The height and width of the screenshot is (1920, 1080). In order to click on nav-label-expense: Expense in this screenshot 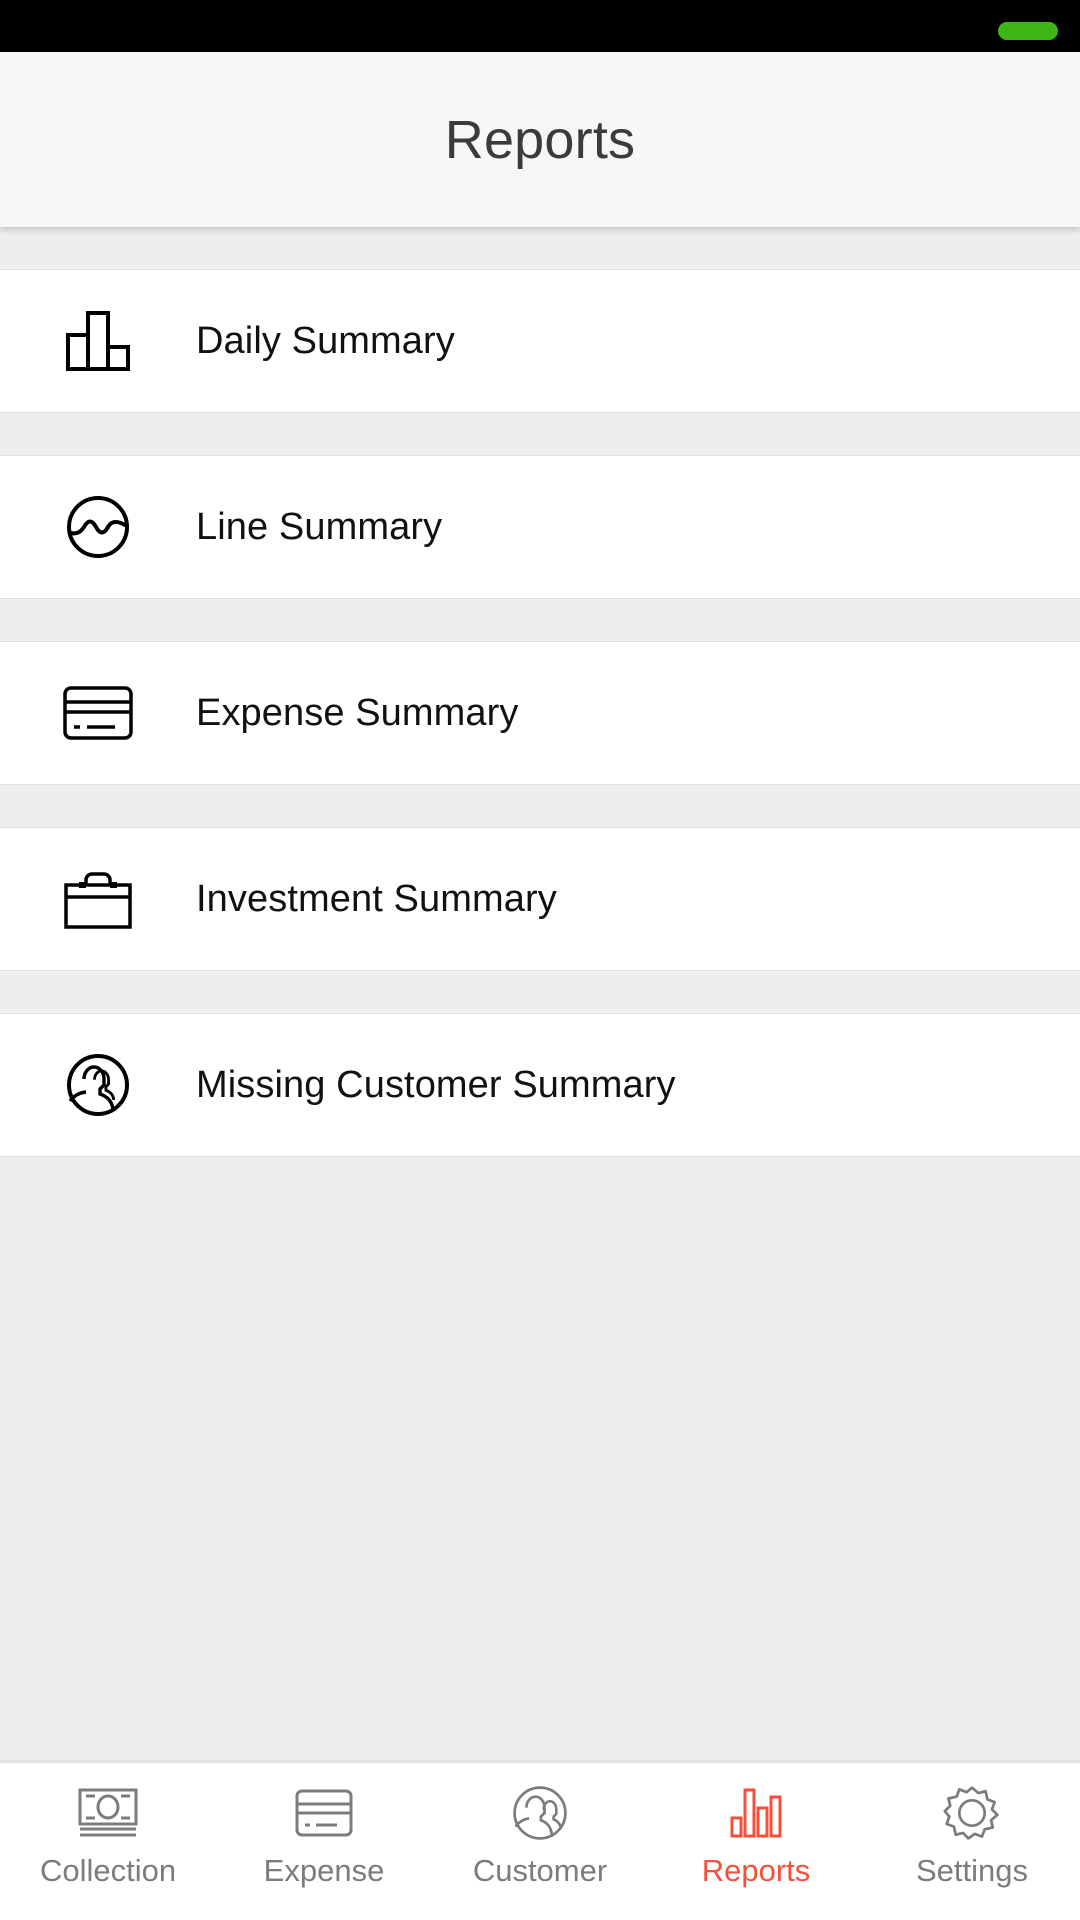, I will do `click(324, 1870)`.